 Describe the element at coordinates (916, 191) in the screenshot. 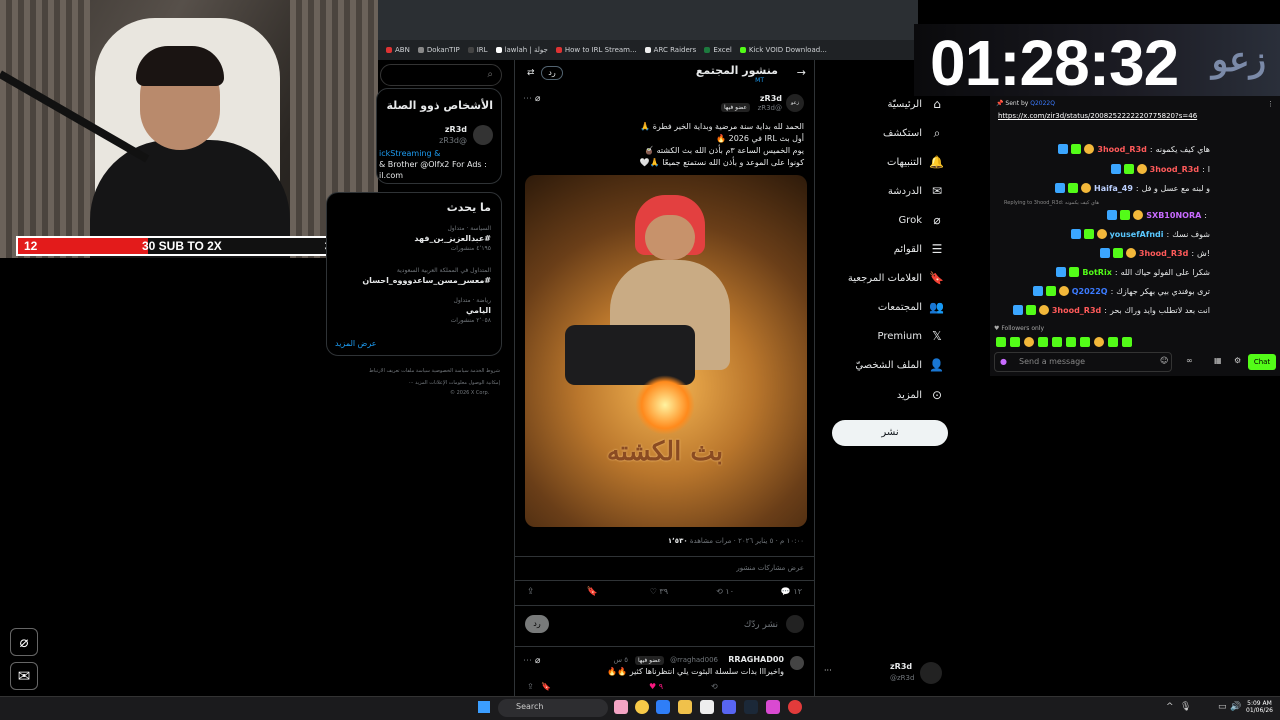

I see `nav-chat: ✉ الدردشة` at that location.